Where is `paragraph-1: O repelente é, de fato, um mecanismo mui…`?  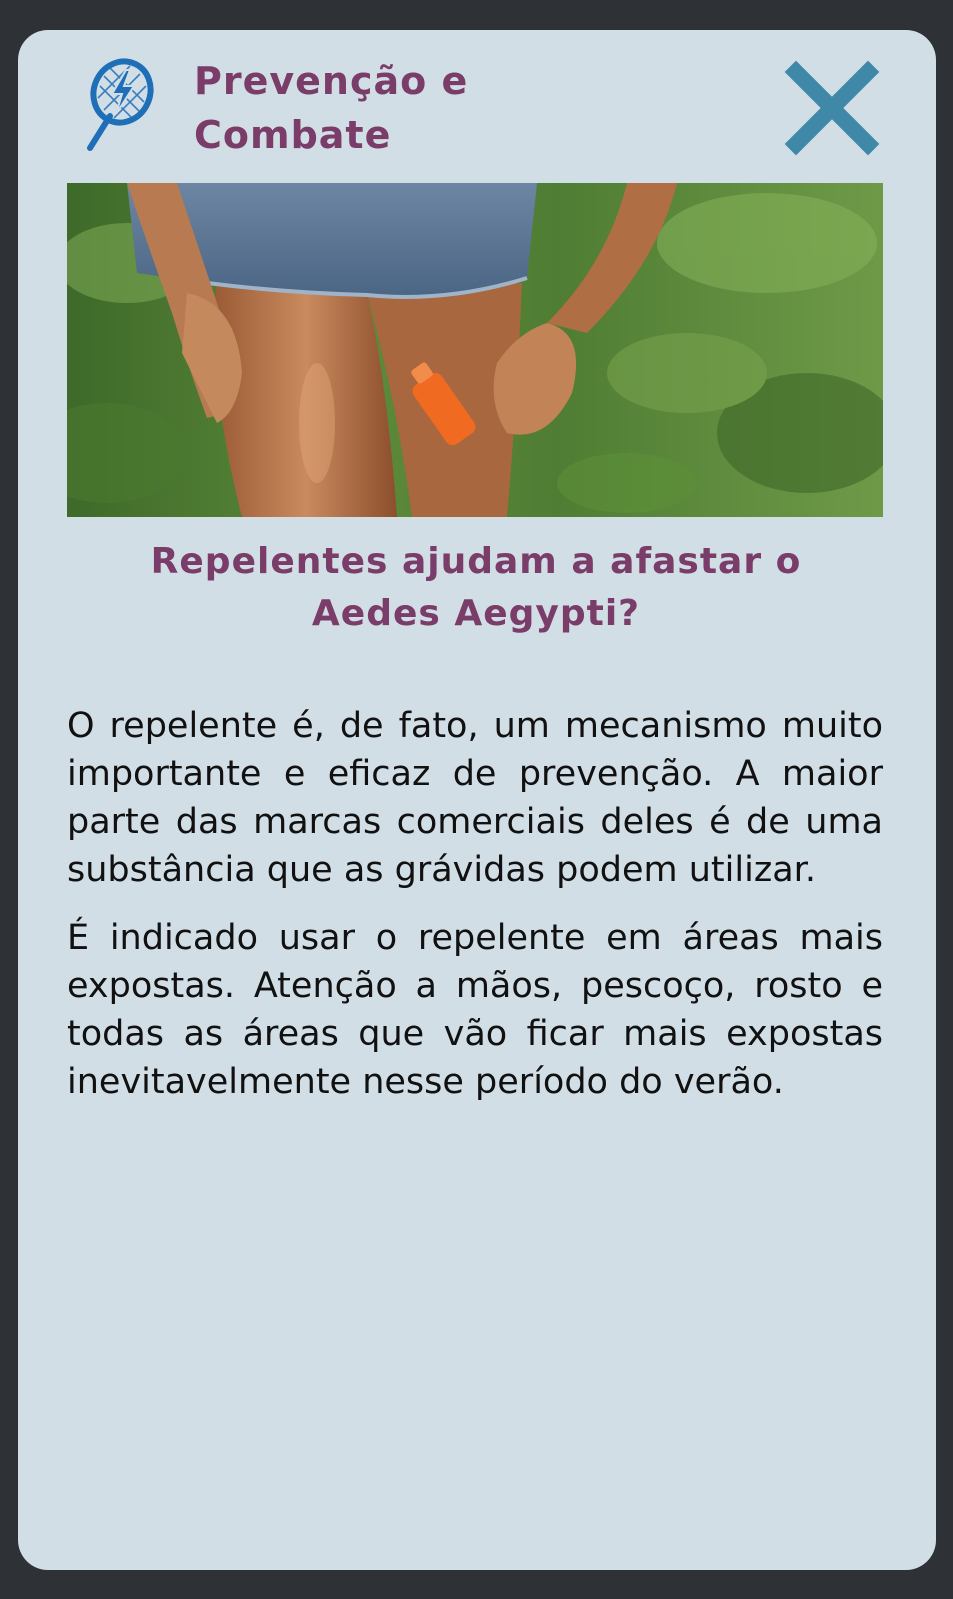
paragraph-1: O repelente é, de fato, um mecanismo mui… is located at coordinates (475, 798).